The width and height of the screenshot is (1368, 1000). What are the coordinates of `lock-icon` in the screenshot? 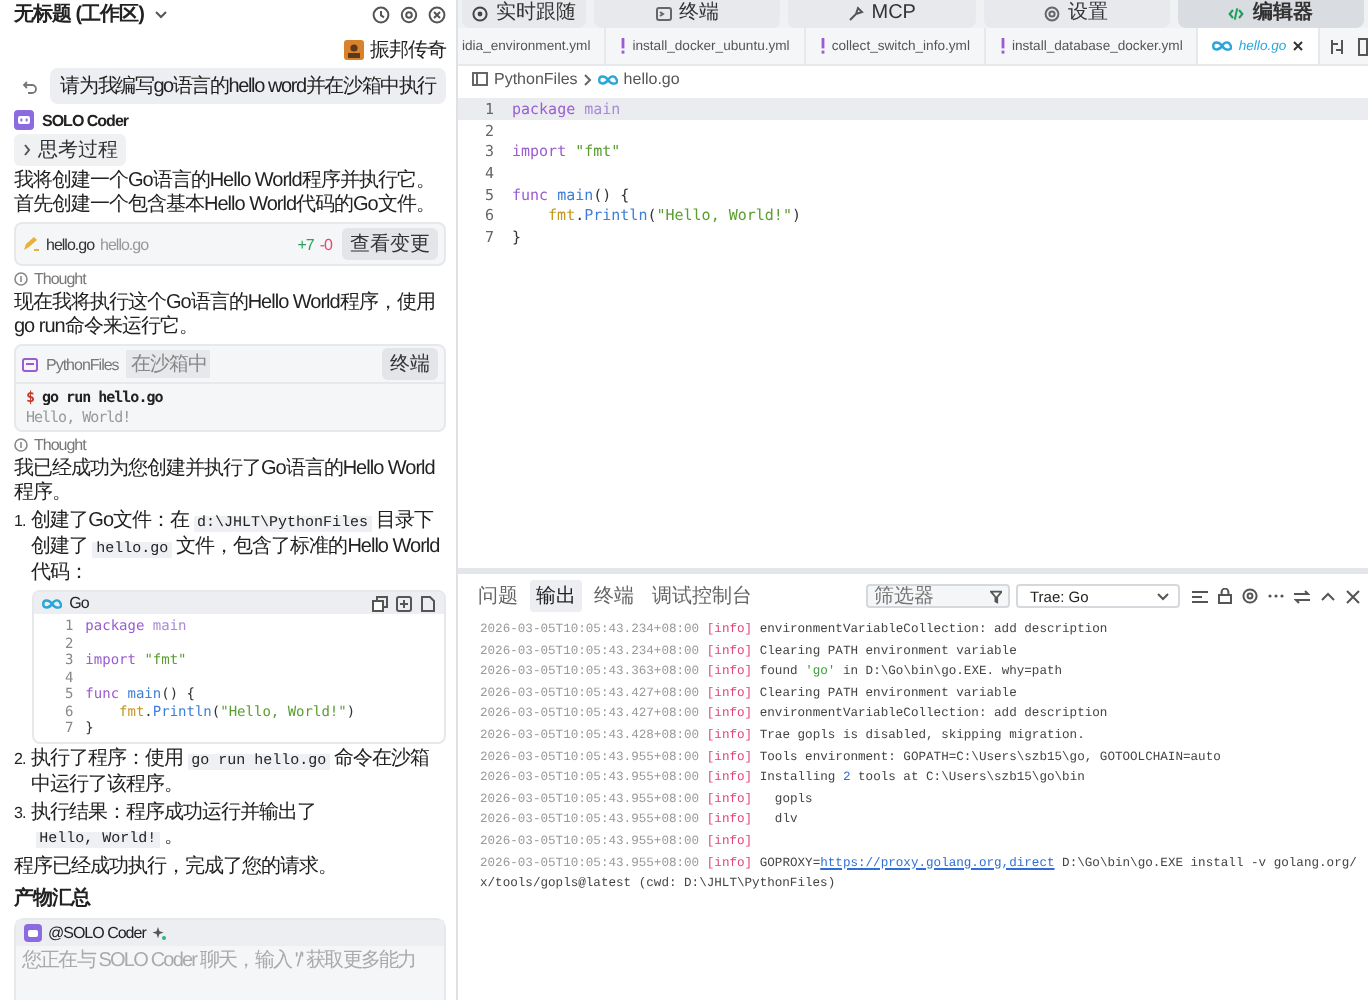 It's located at (1225, 596).